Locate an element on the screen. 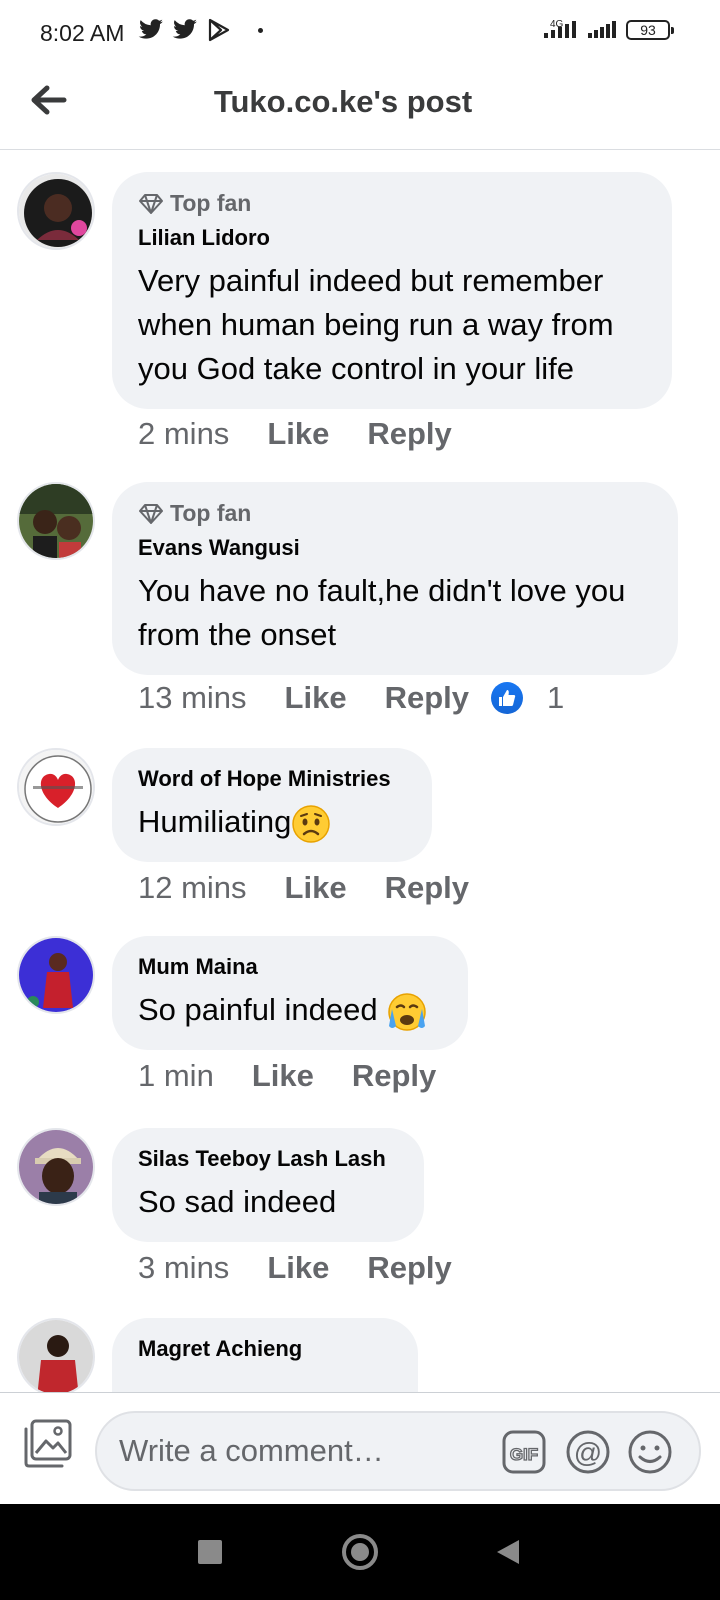  comment-actions: 2 mins Like Reply is located at coordinates (314, 434).